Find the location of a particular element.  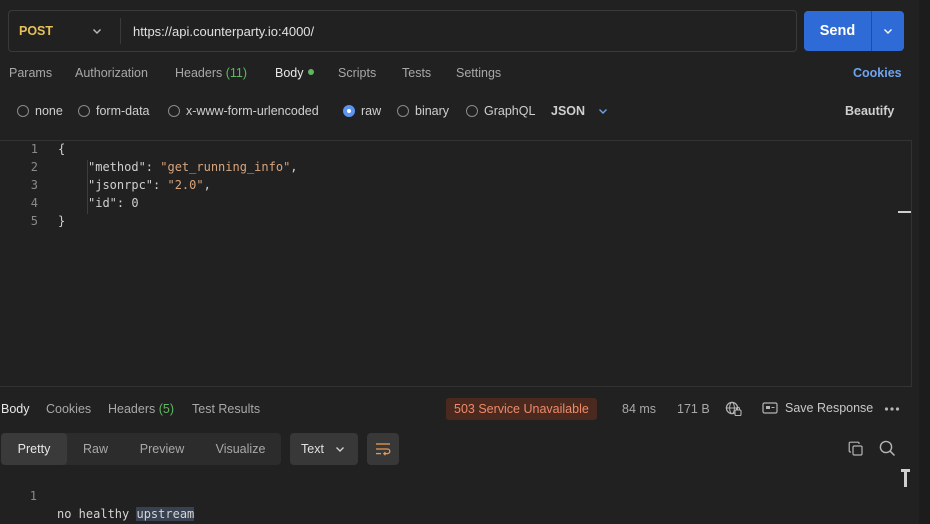

radio-graphql: GraphQL is located at coordinates (500, 111).